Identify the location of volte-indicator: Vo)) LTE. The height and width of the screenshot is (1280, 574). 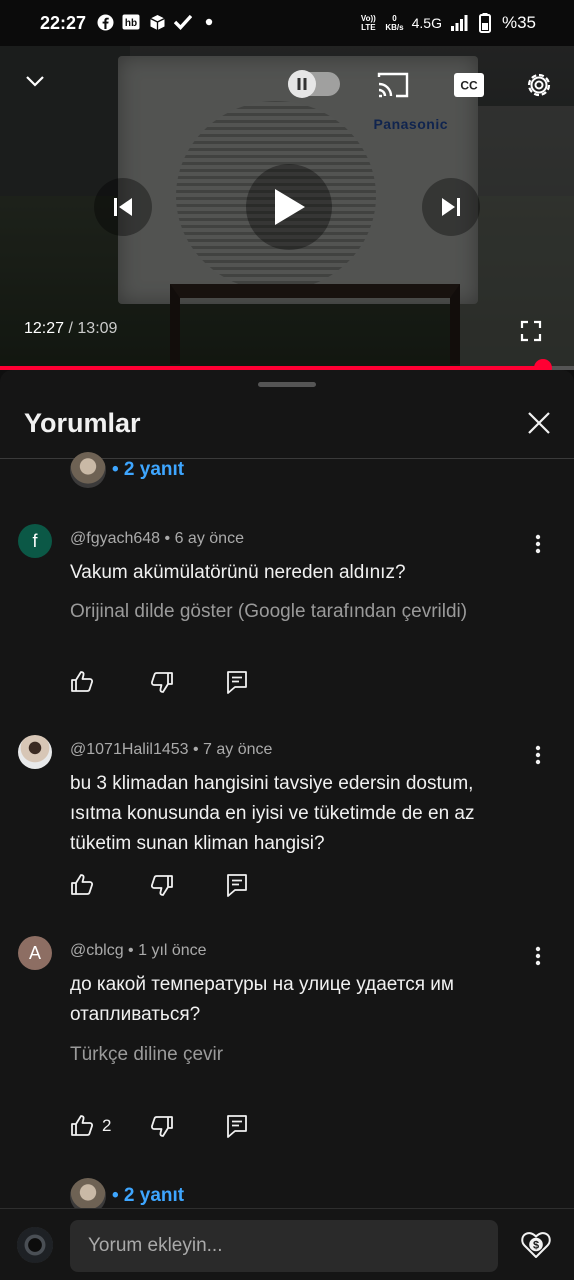
(368, 23).